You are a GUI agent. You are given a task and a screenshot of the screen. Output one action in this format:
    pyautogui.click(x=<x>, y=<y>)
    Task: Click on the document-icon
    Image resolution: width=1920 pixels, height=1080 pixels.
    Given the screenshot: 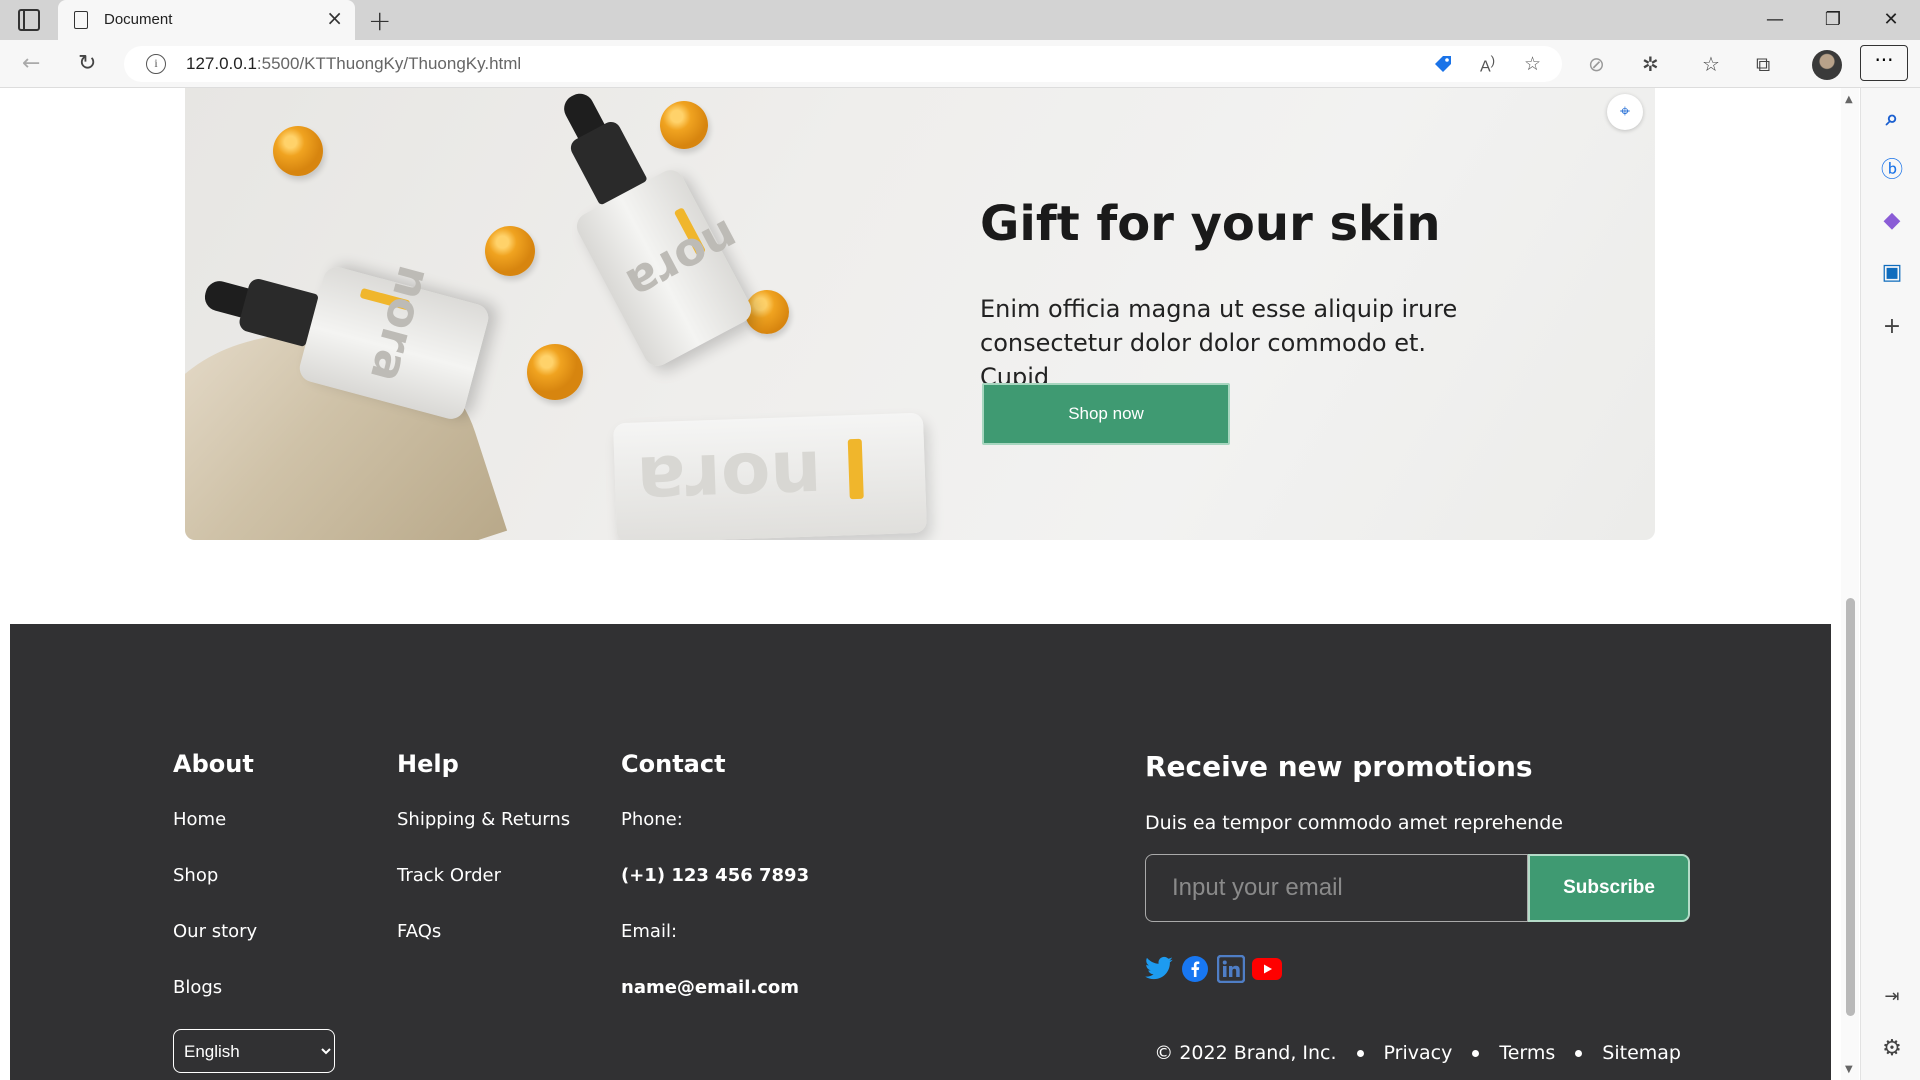 What is the action you would take?
    pyautogui.click(x=81, y=20)
    